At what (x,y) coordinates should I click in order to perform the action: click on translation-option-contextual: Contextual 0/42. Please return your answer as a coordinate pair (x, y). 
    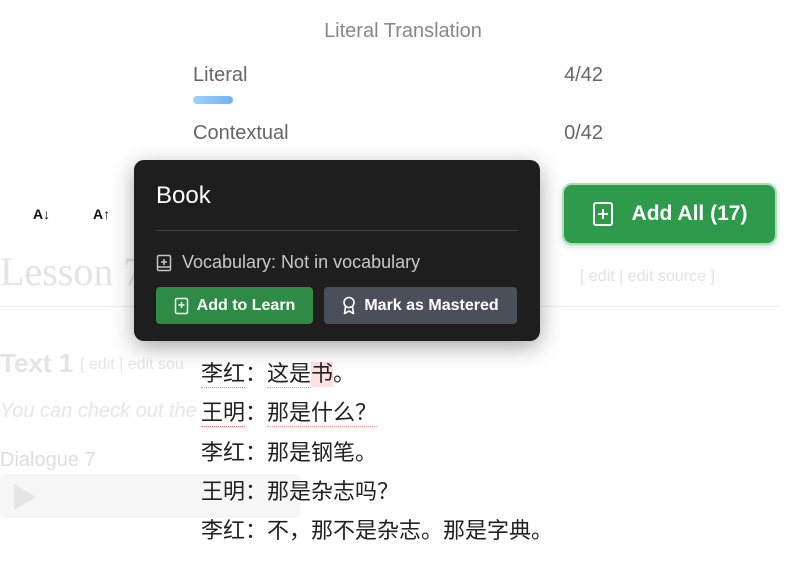
    Looking at the image, I should click on (398, 133).